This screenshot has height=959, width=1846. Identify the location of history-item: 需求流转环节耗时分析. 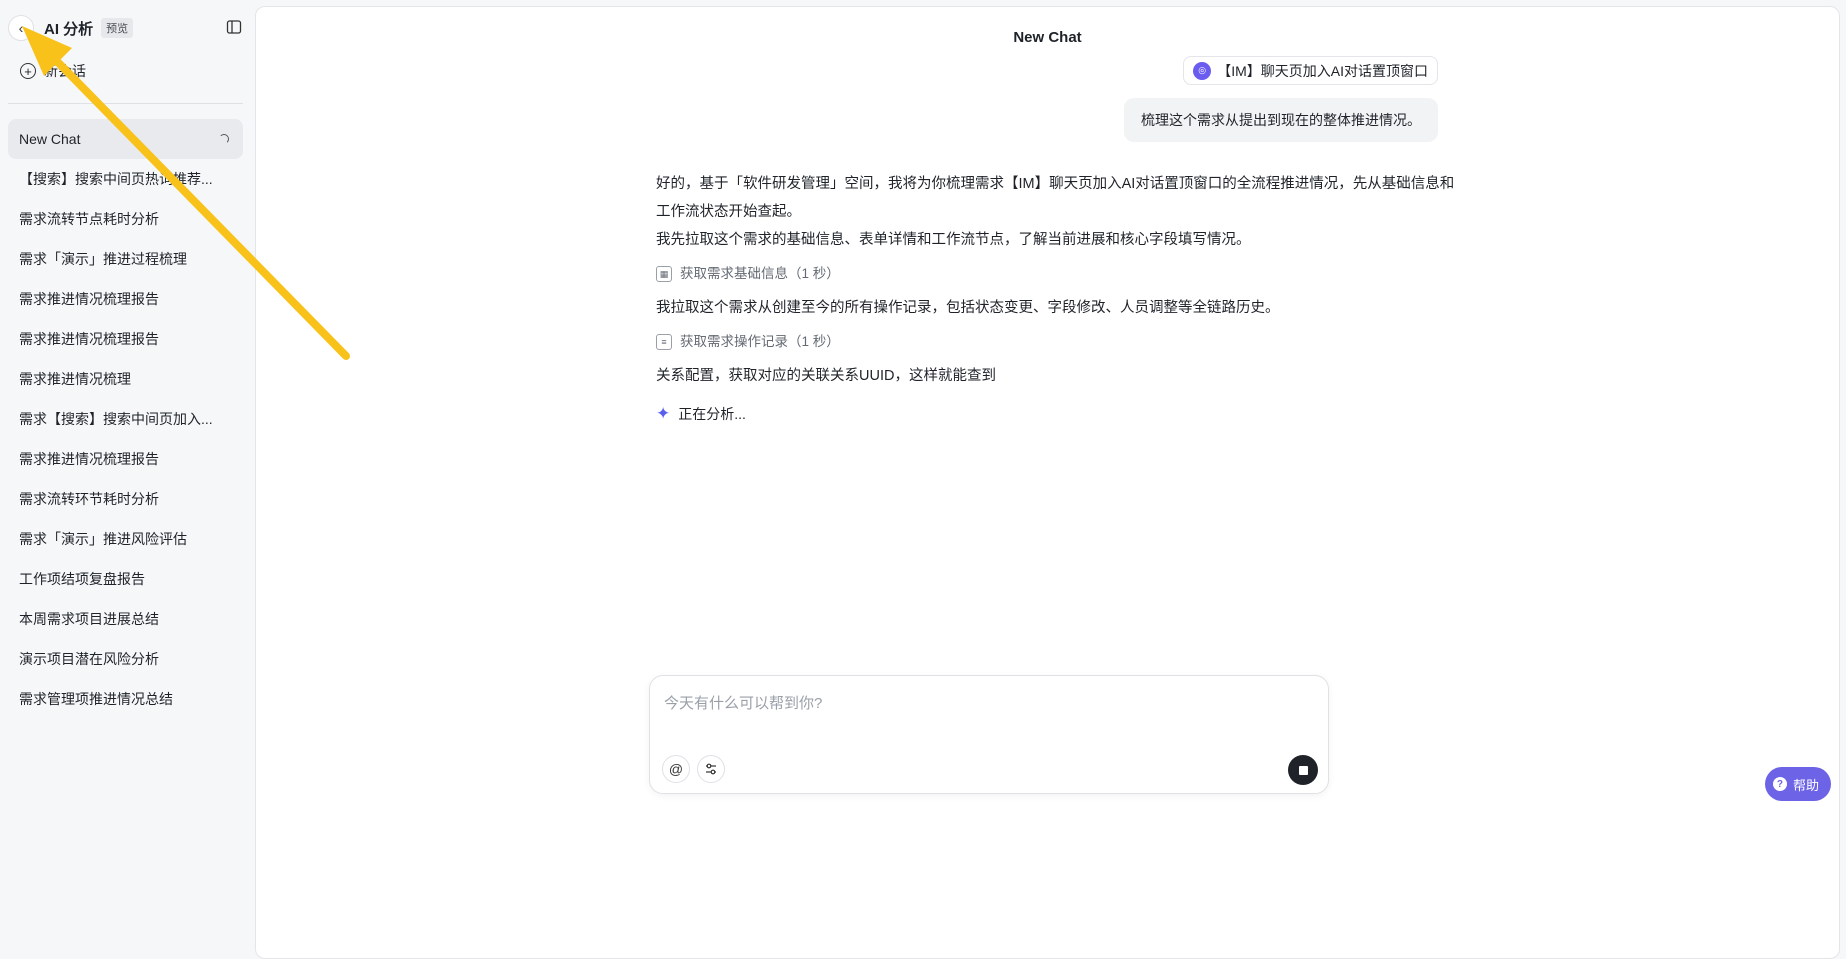
(125, 499).